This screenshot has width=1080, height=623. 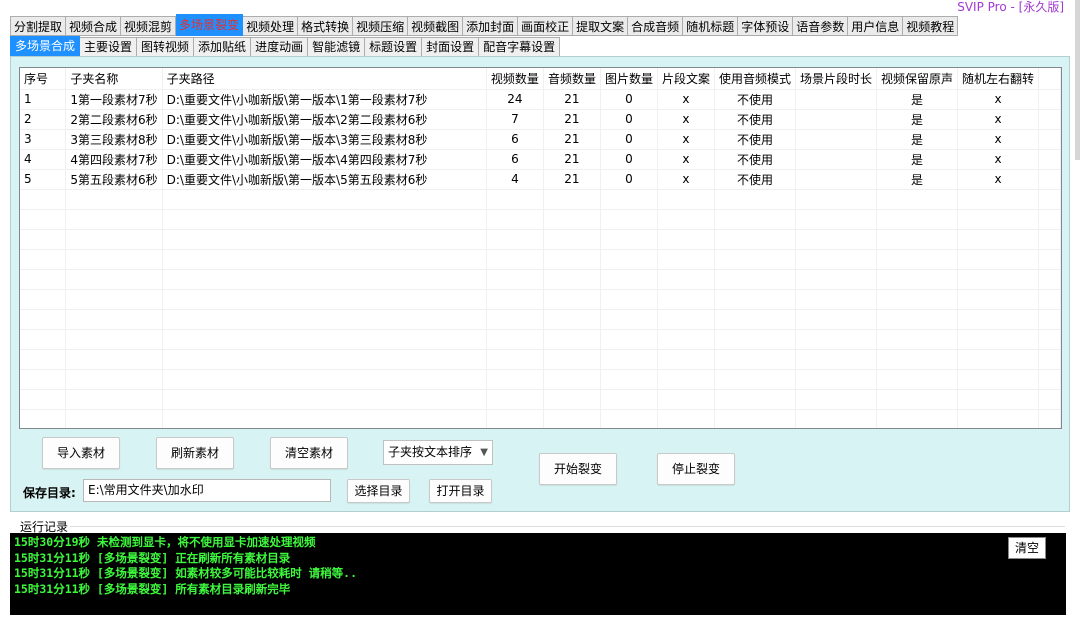 I want to click on save-dir-input: E:\常用文件夹\加水印, so click(x=207, y=490).